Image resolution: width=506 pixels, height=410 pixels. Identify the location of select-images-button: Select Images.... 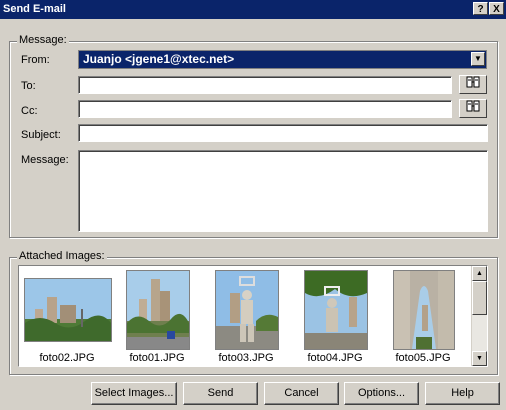
(134, 393).